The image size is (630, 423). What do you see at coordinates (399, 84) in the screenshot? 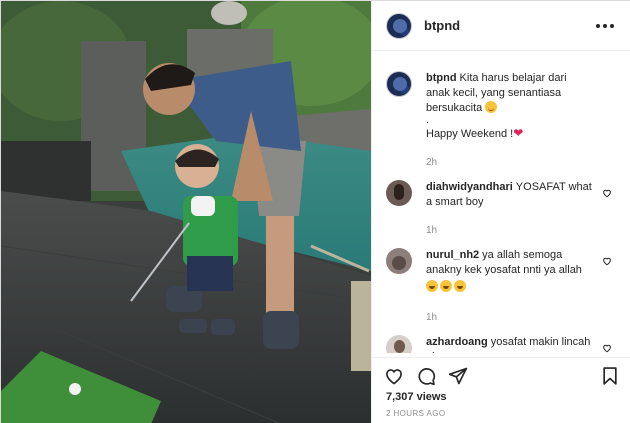
I see `caption-avatar` at bounding box center [399, 84].